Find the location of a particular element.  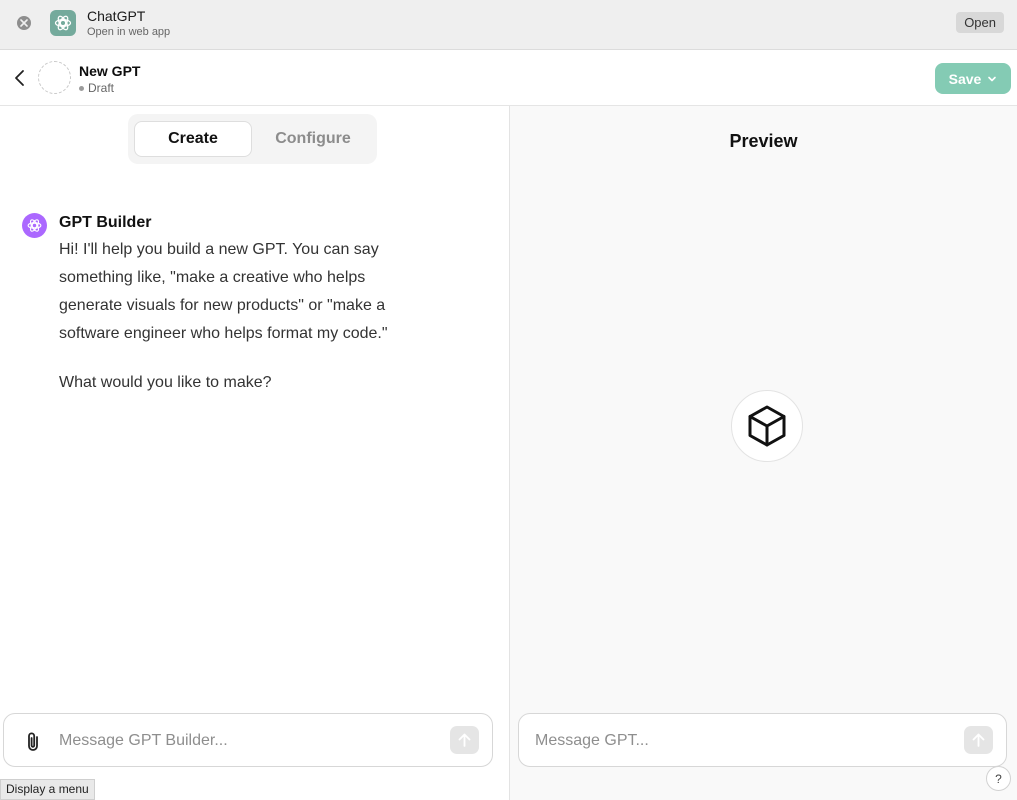

chatgpt-logo-icon is located at coordinates (63, 23).